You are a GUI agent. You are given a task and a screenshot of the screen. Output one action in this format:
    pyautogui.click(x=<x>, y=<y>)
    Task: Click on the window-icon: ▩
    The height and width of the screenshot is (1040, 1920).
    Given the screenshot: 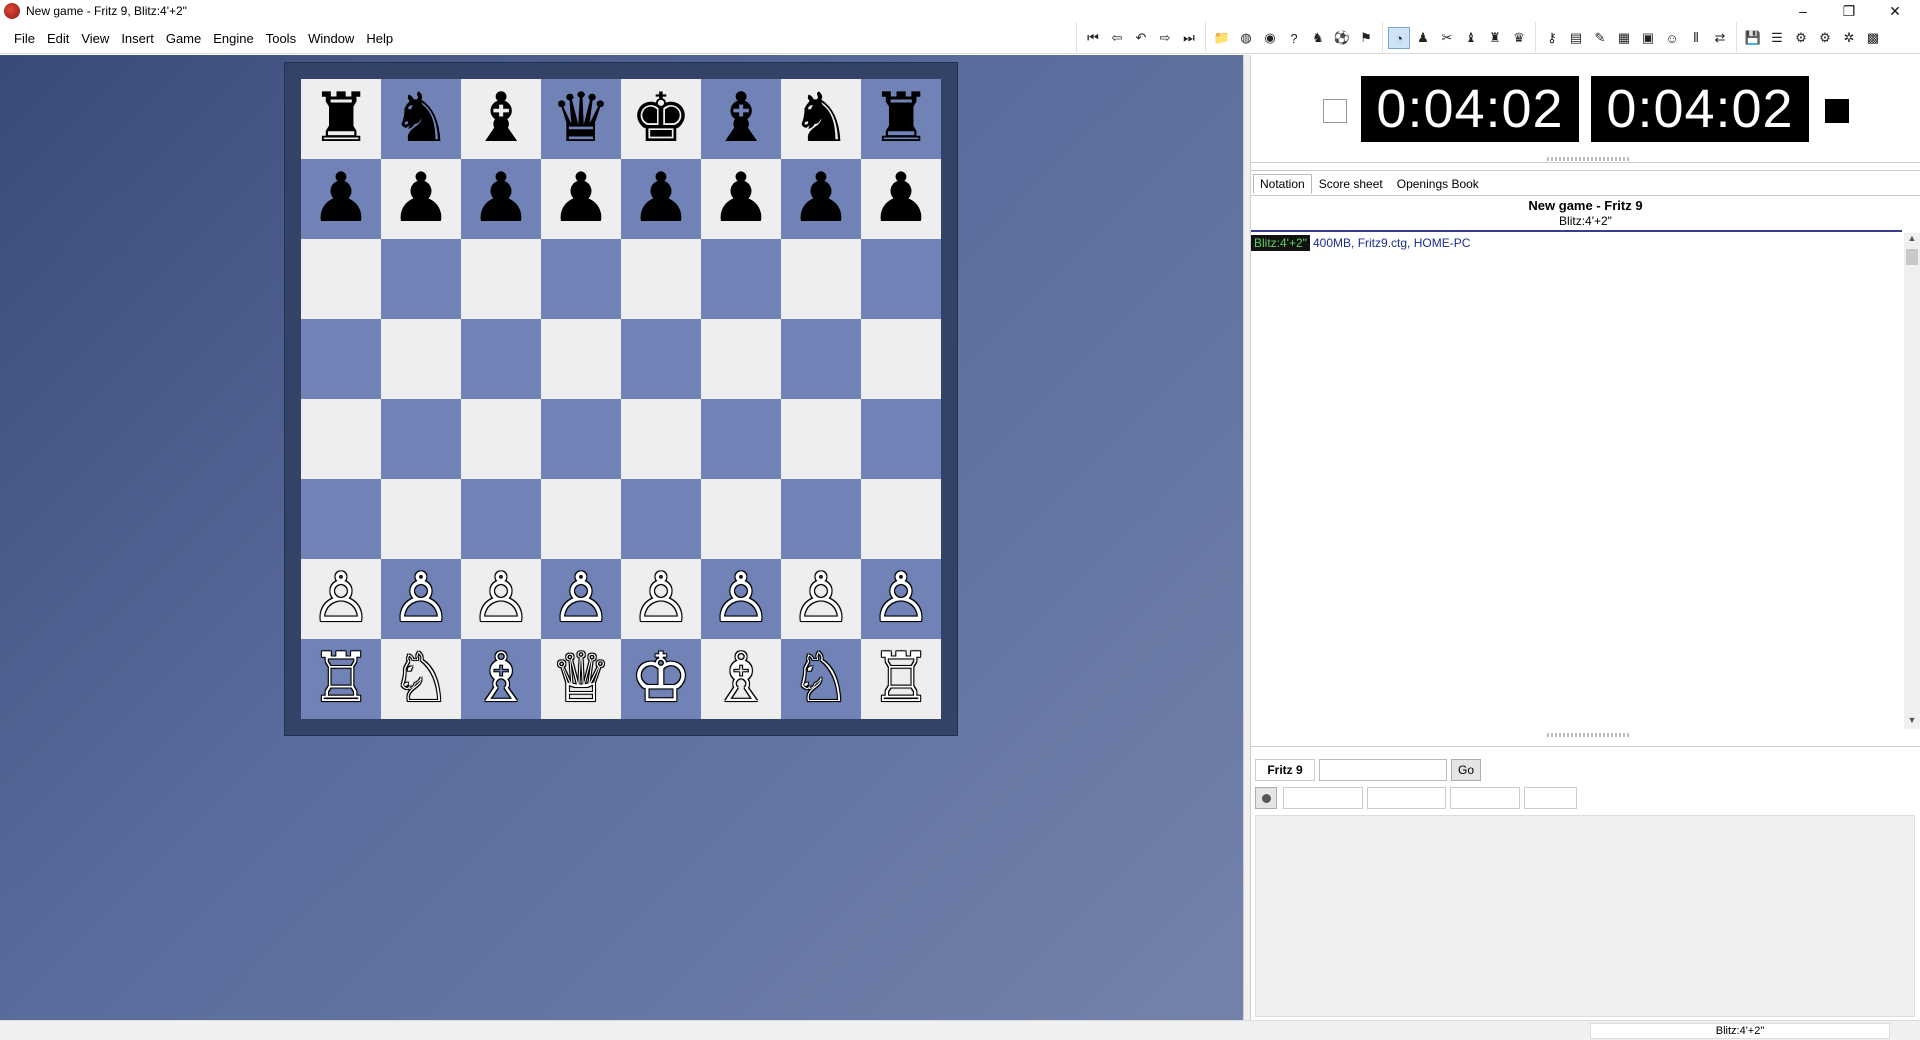 What is the action you would take?
    pyautogui.click(x=1873, y=38)
    